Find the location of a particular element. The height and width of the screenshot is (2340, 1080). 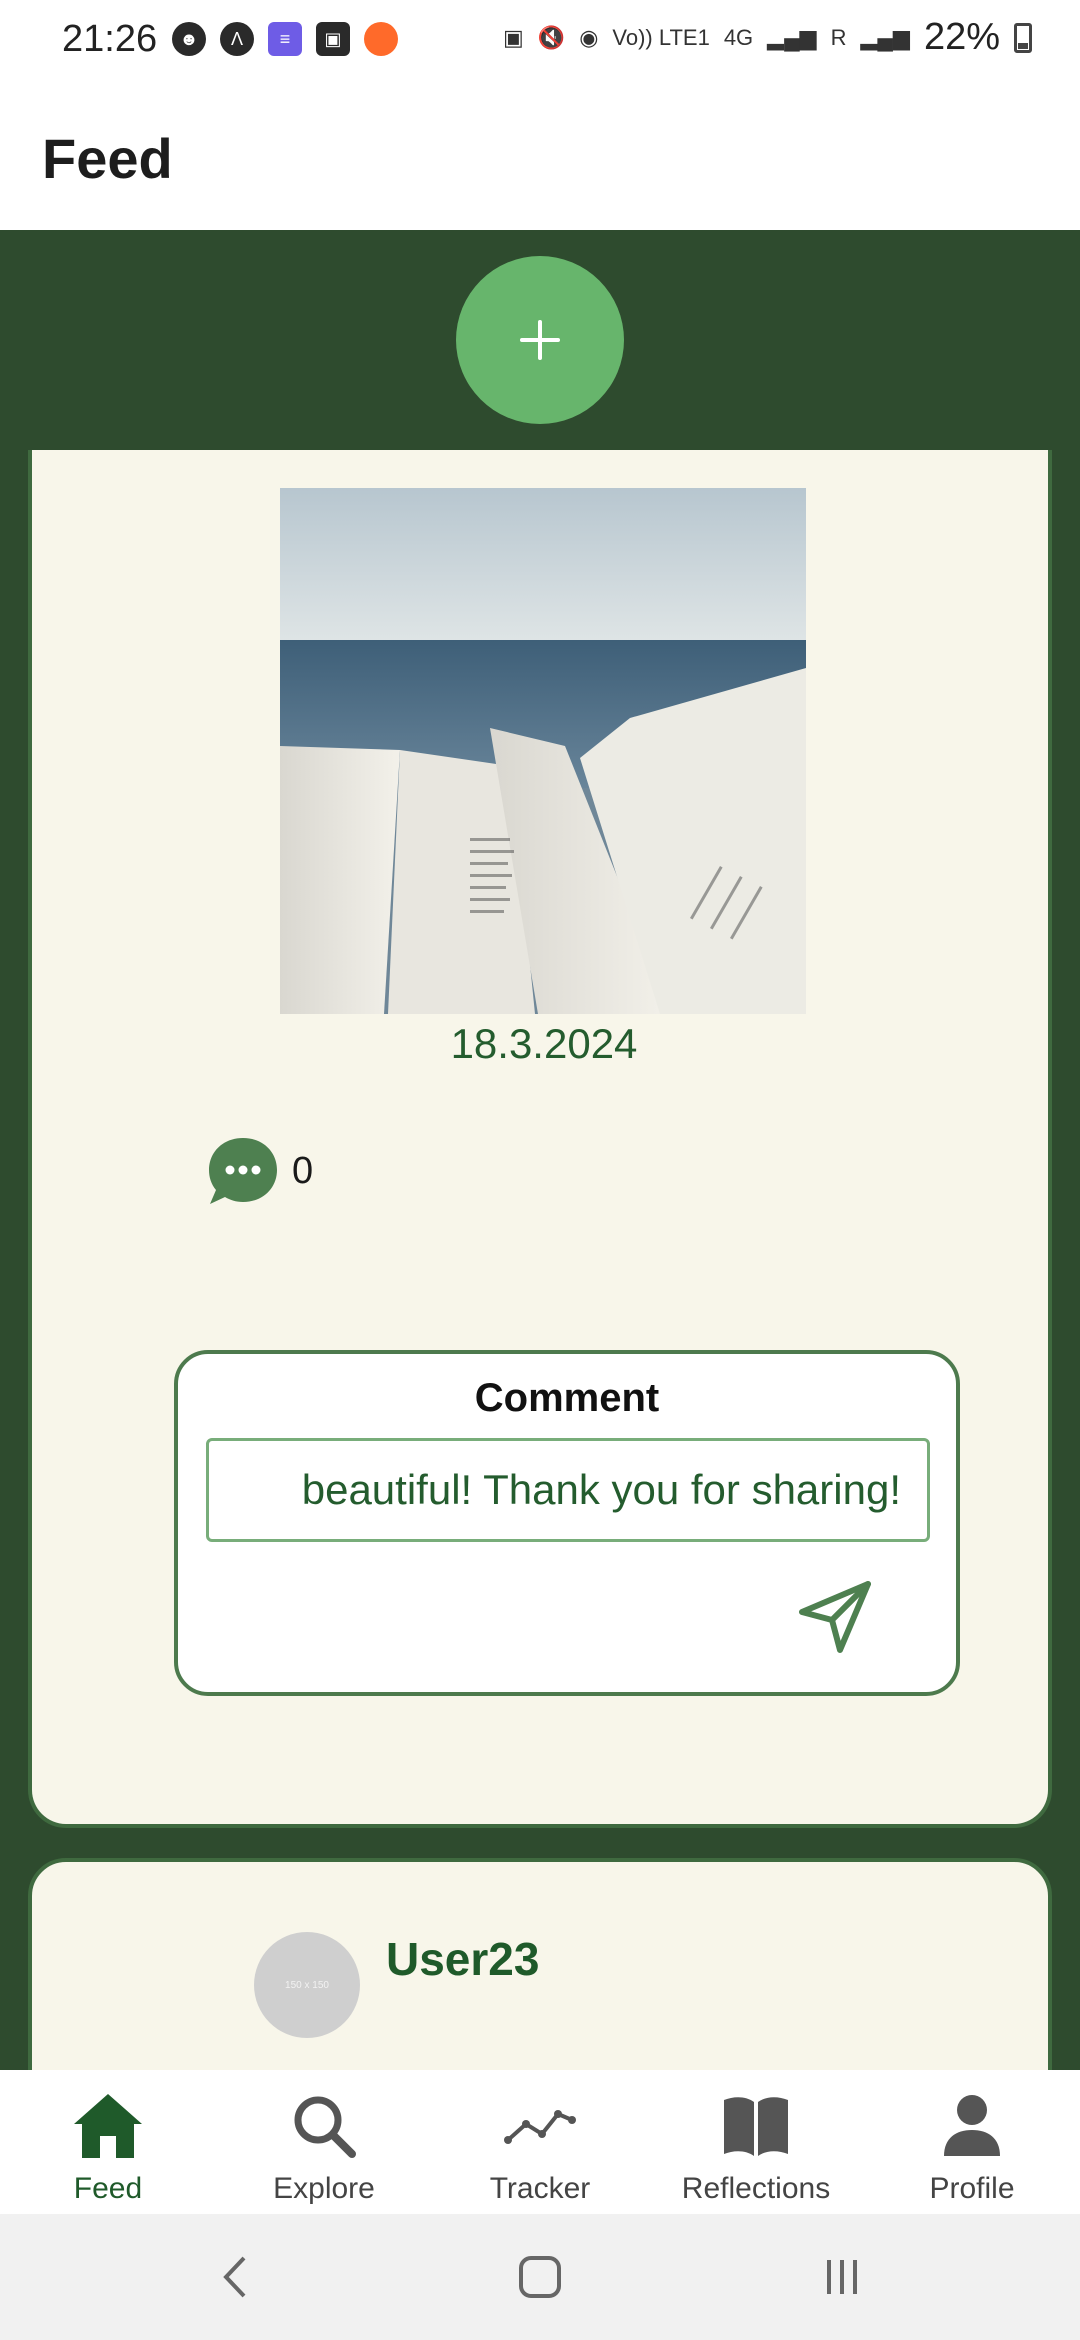

nav-item-tracker: Tracker is located at coordinates (540, 2142).